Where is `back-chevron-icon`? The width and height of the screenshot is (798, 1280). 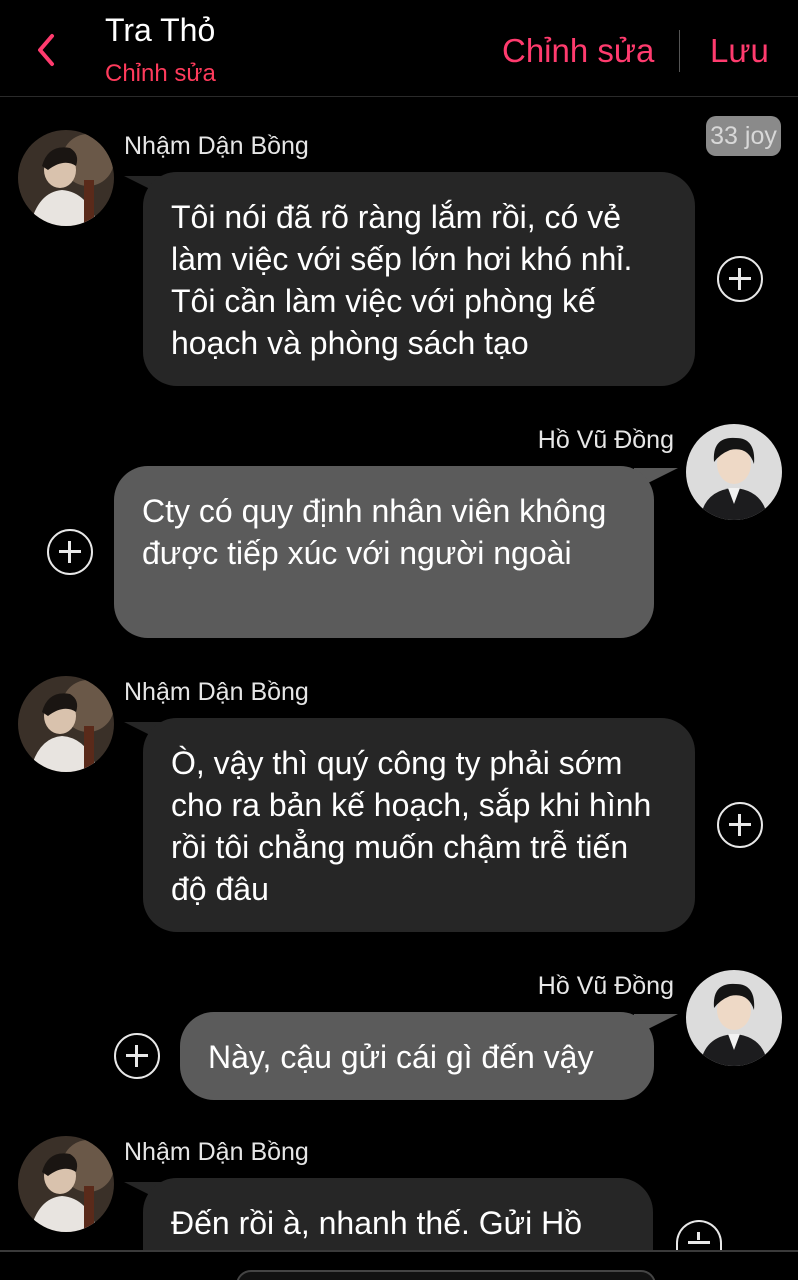 back-chevron-icon is located at coordinates (47, 50).